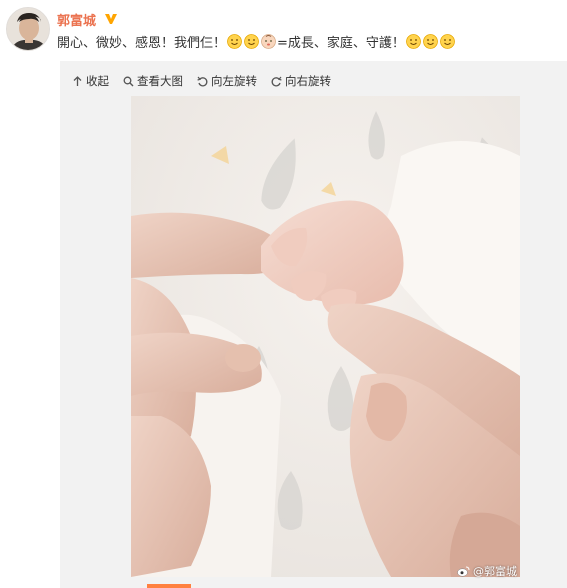 This screenshot has height=588, width=567. Describe the element at coordinates (276, 81) in the screenshot. I see `rotate-right-icon` at that location.